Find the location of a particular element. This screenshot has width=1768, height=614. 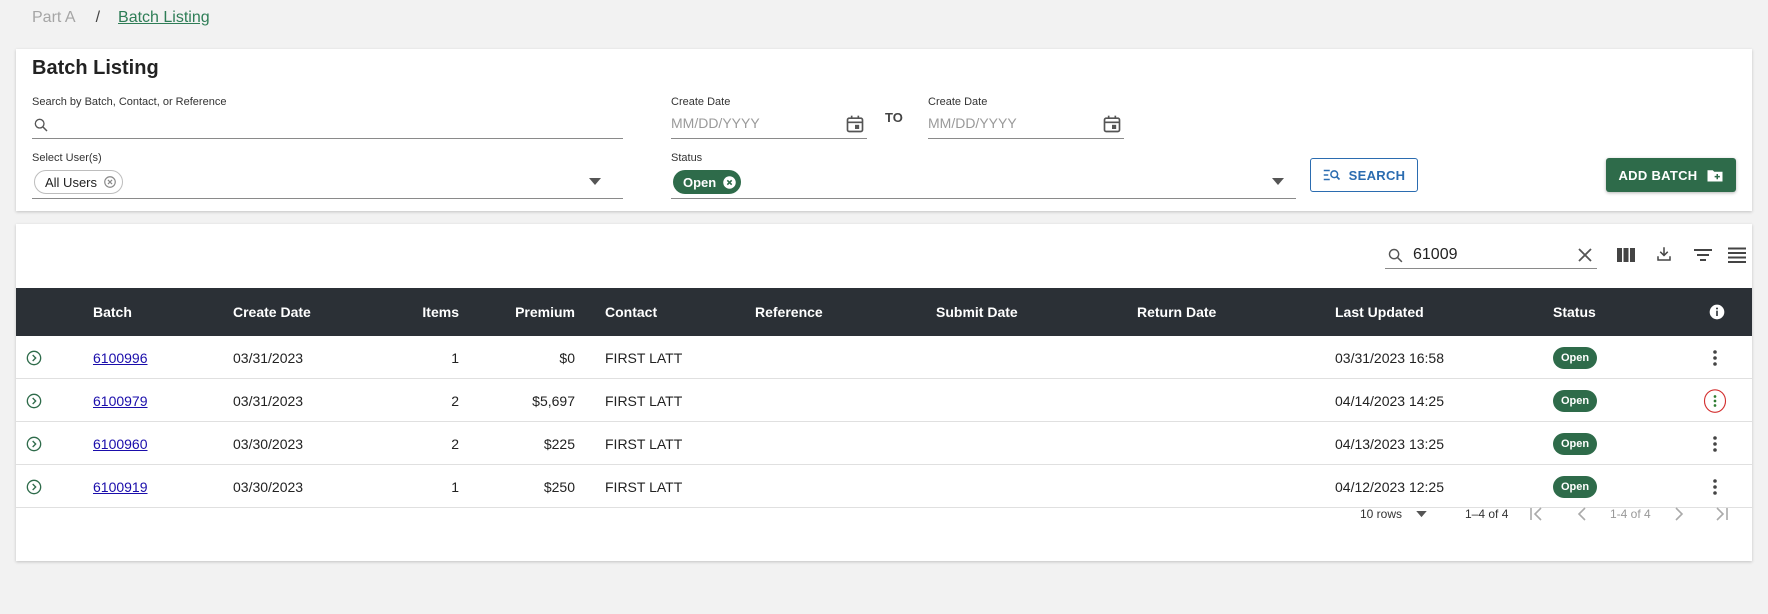

users-chip-label: All Users is located at coordinates (71, 182).